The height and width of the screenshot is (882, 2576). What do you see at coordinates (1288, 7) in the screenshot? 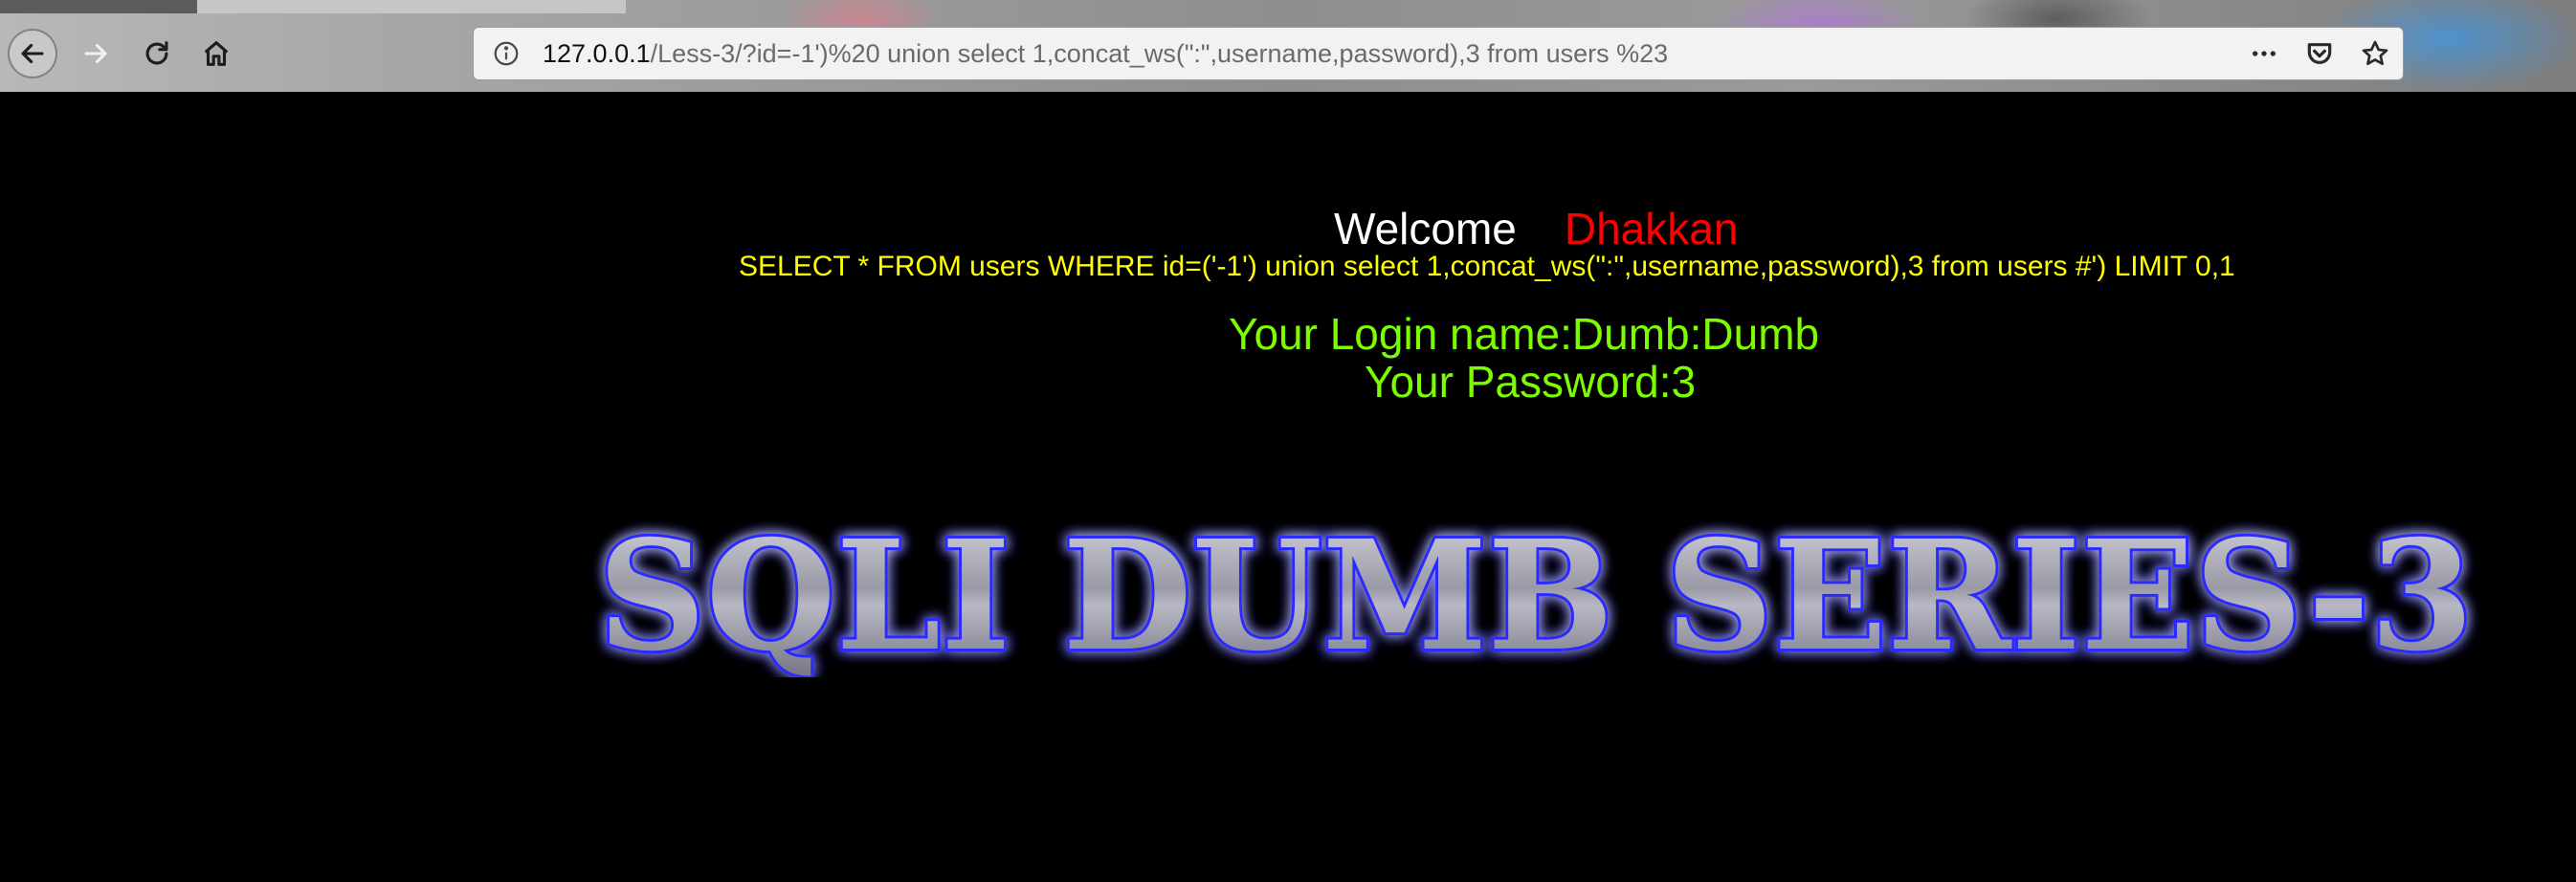
I see `tab-strip` at bounding box center [1288, 7].